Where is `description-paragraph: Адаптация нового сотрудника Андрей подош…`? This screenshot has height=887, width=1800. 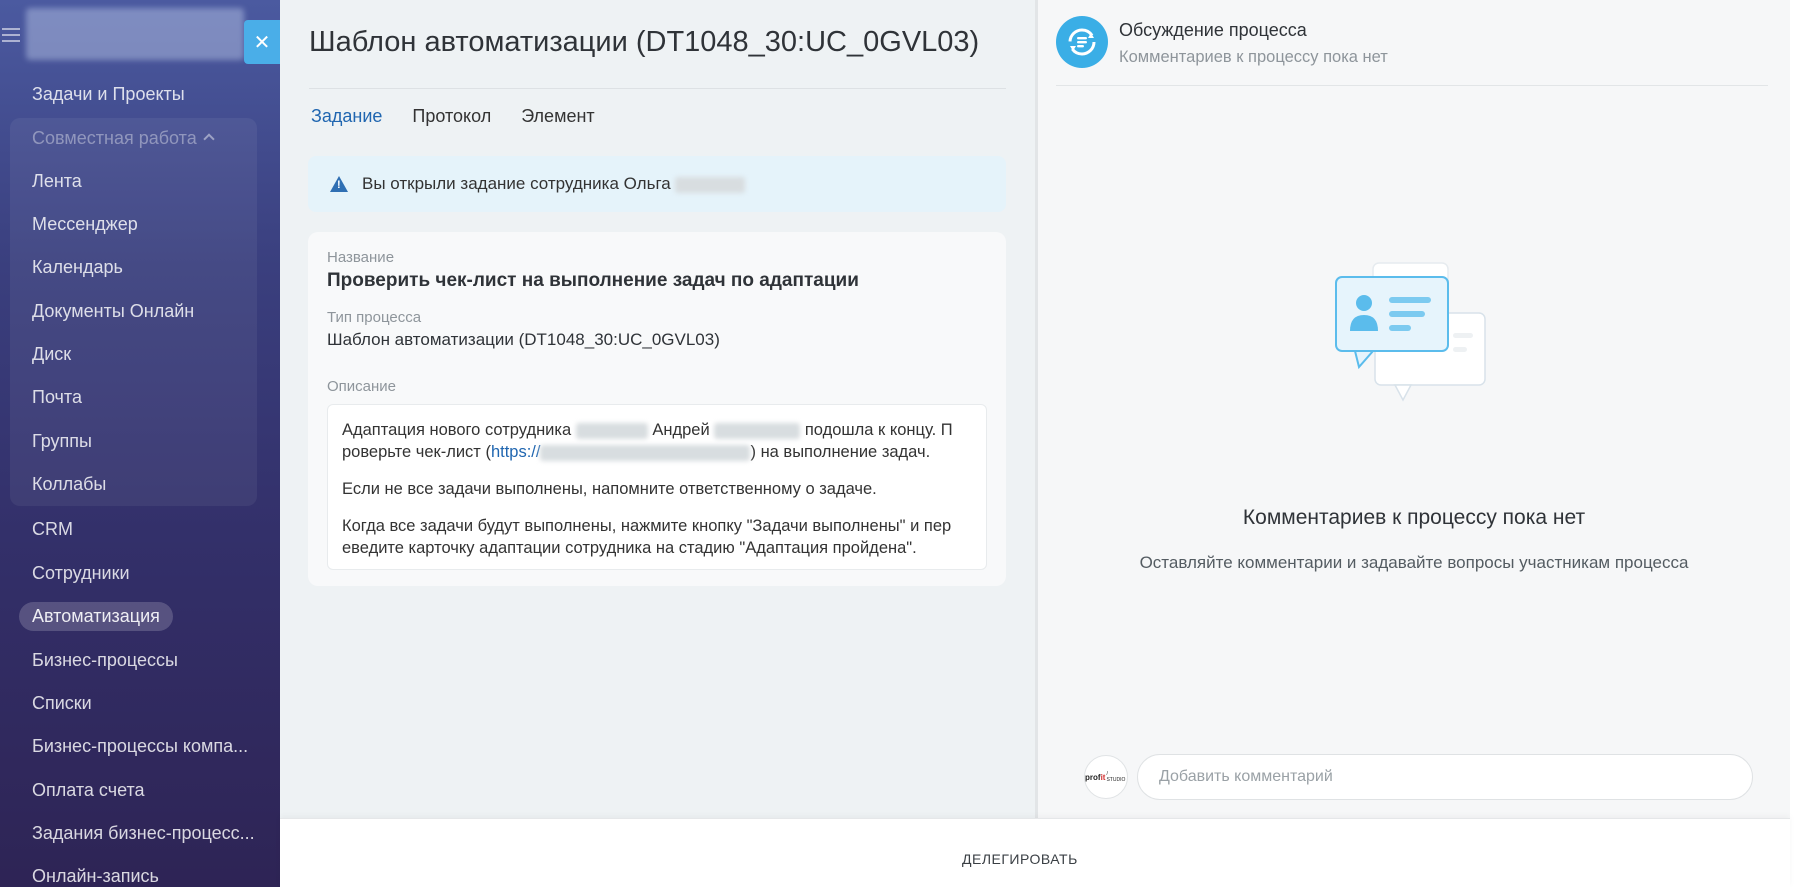 description-paragraph: Адаптация нового сотрудника Андрей подош… is located at coordinates (647, 441).